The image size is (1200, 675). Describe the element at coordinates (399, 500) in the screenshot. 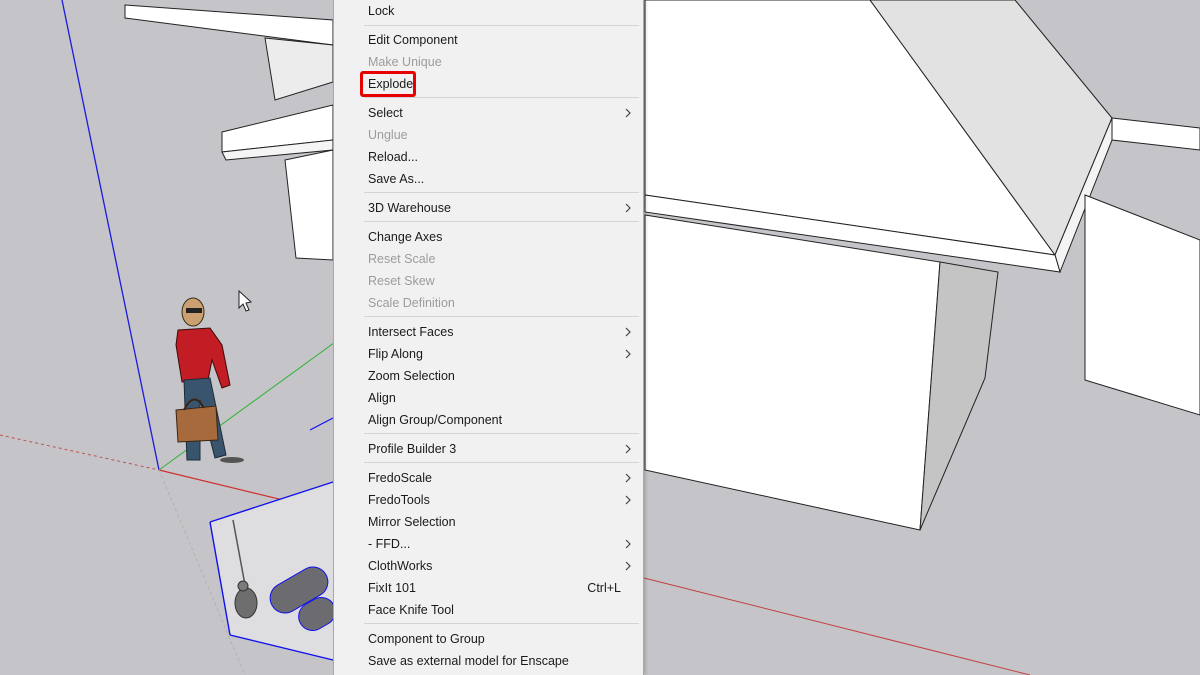

I see `menu-item-label: FredoTools` at that location.